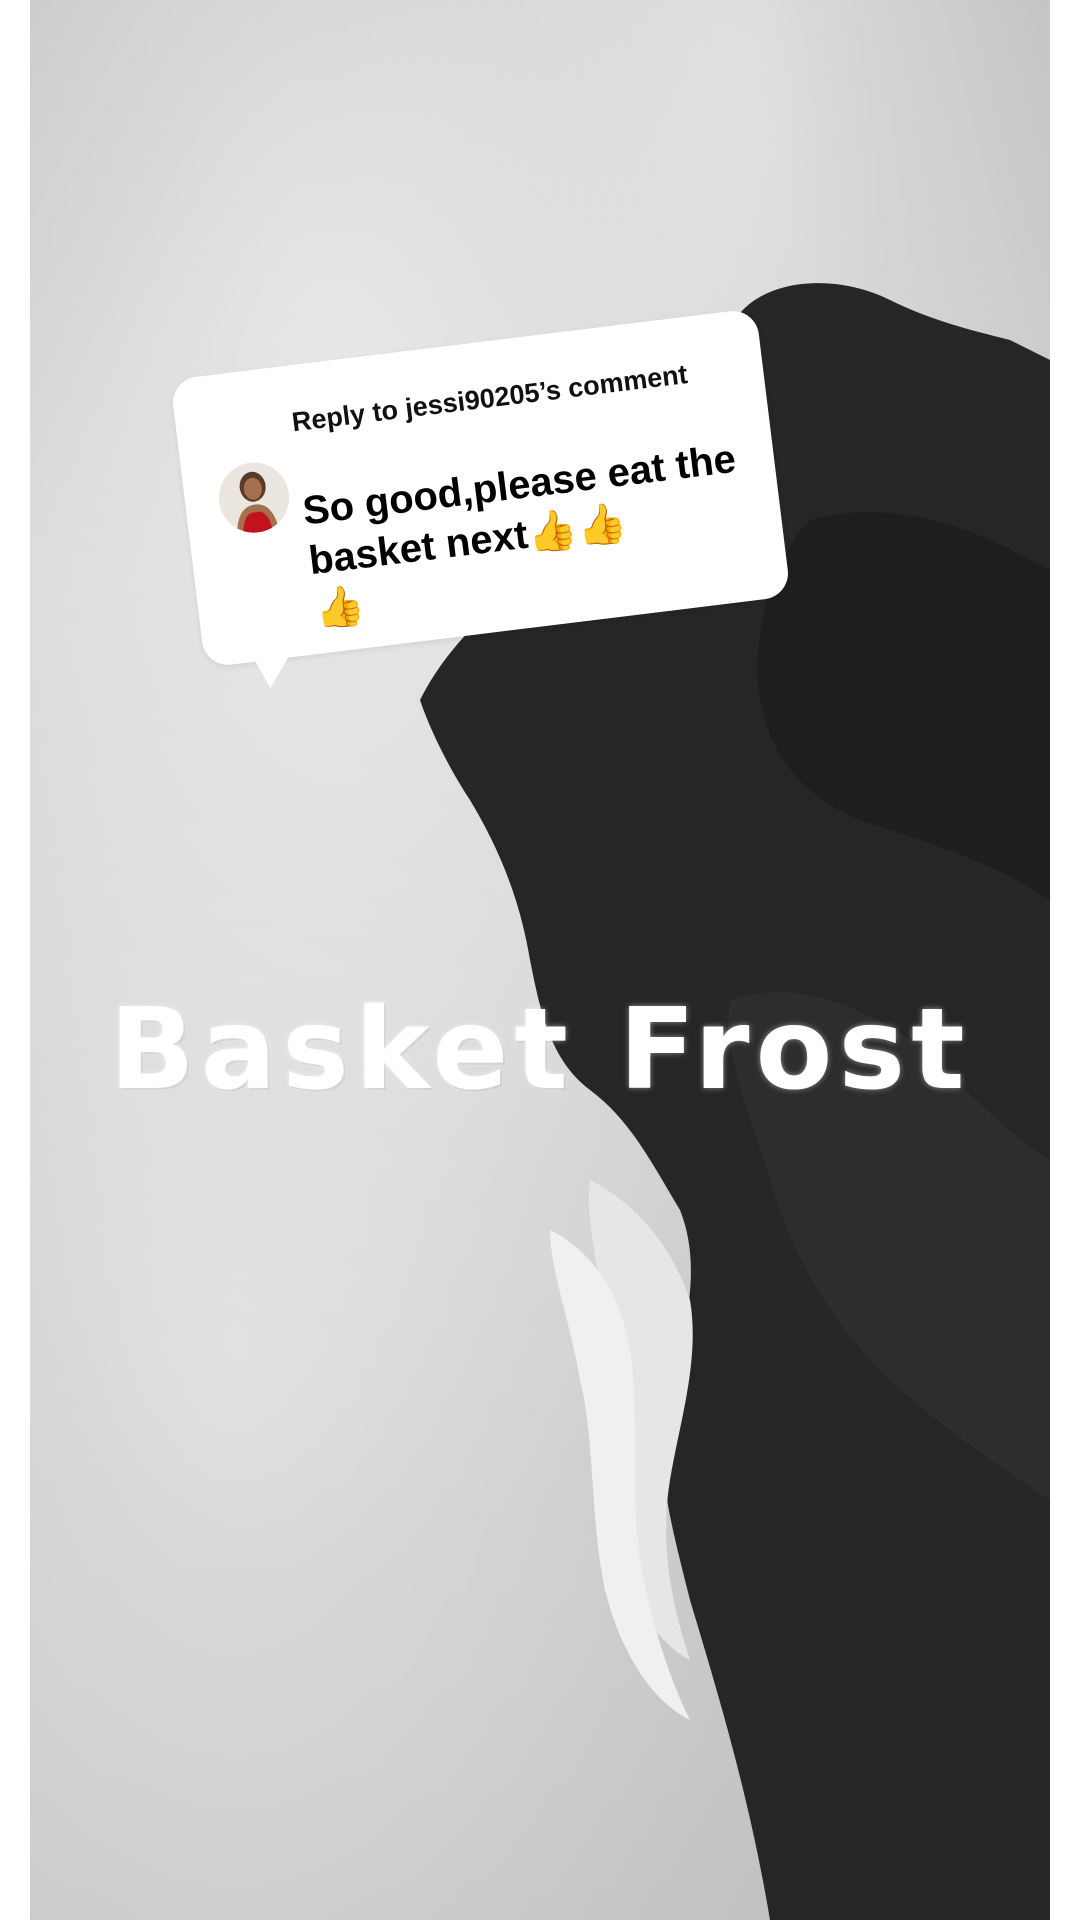  Describe the element at coordinates (274, 670) in the screenshot. I see `comment-bubble-tail` at that location.